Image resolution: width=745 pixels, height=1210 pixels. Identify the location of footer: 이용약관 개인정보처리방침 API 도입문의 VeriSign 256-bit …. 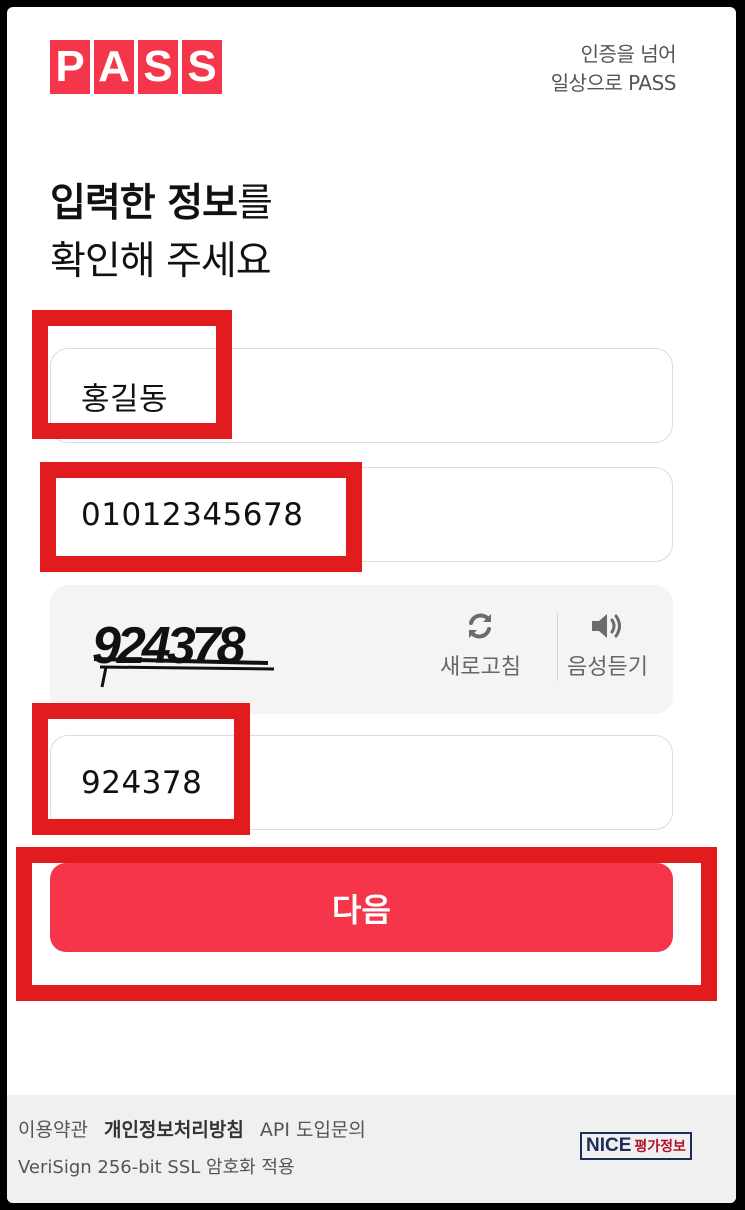
(371, 1149).